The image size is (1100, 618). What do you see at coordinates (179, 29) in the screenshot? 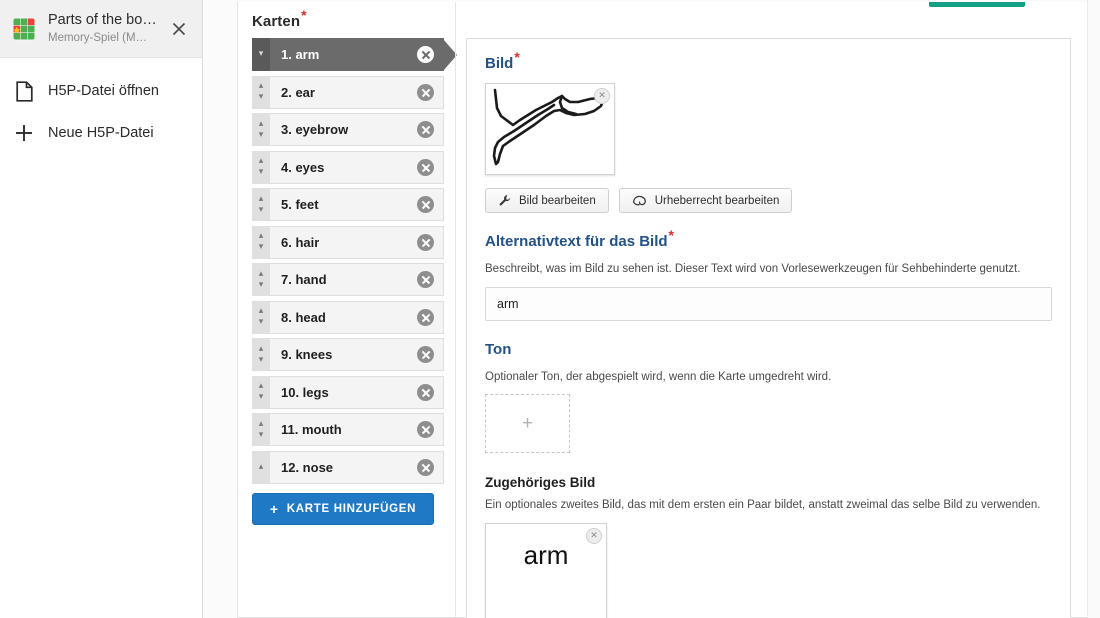
I see `close-icon` at bounding box center [179, 29].